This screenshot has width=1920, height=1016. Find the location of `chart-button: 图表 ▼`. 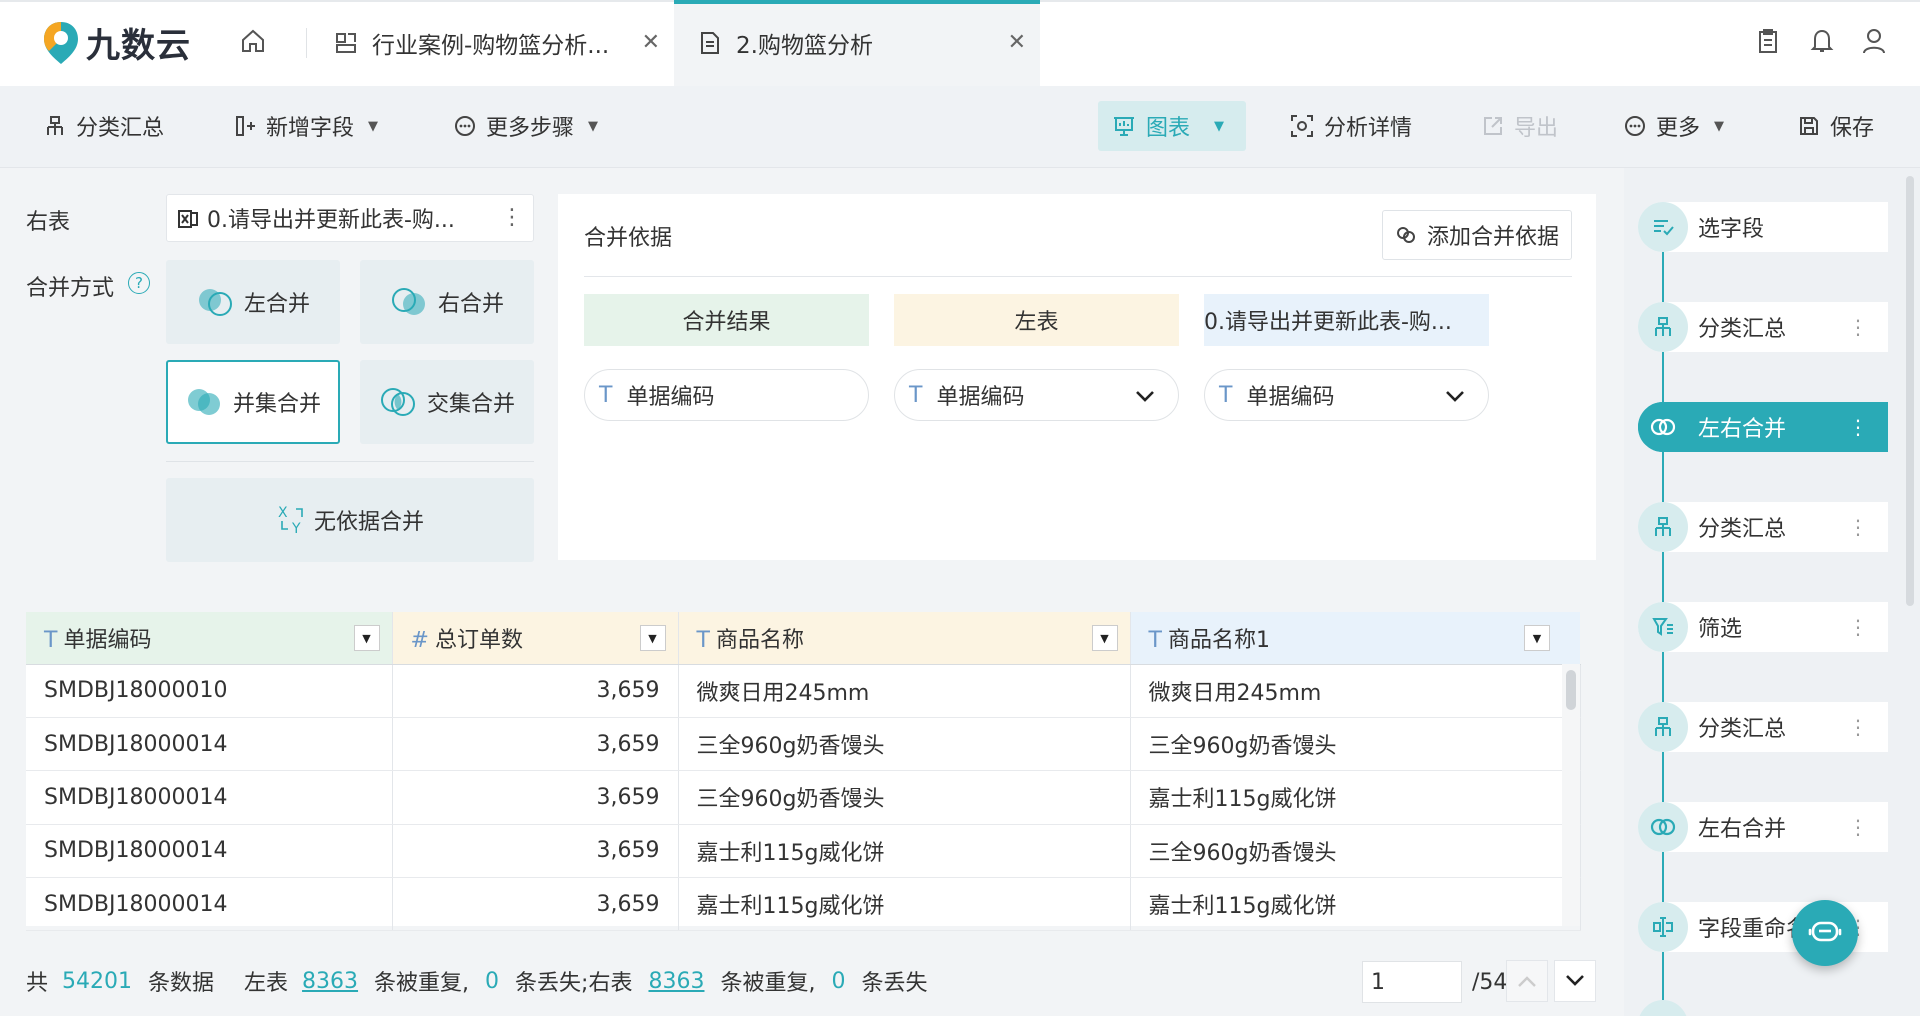

chart-button: 图表 ▼ is located at coordinates (1172, 126).